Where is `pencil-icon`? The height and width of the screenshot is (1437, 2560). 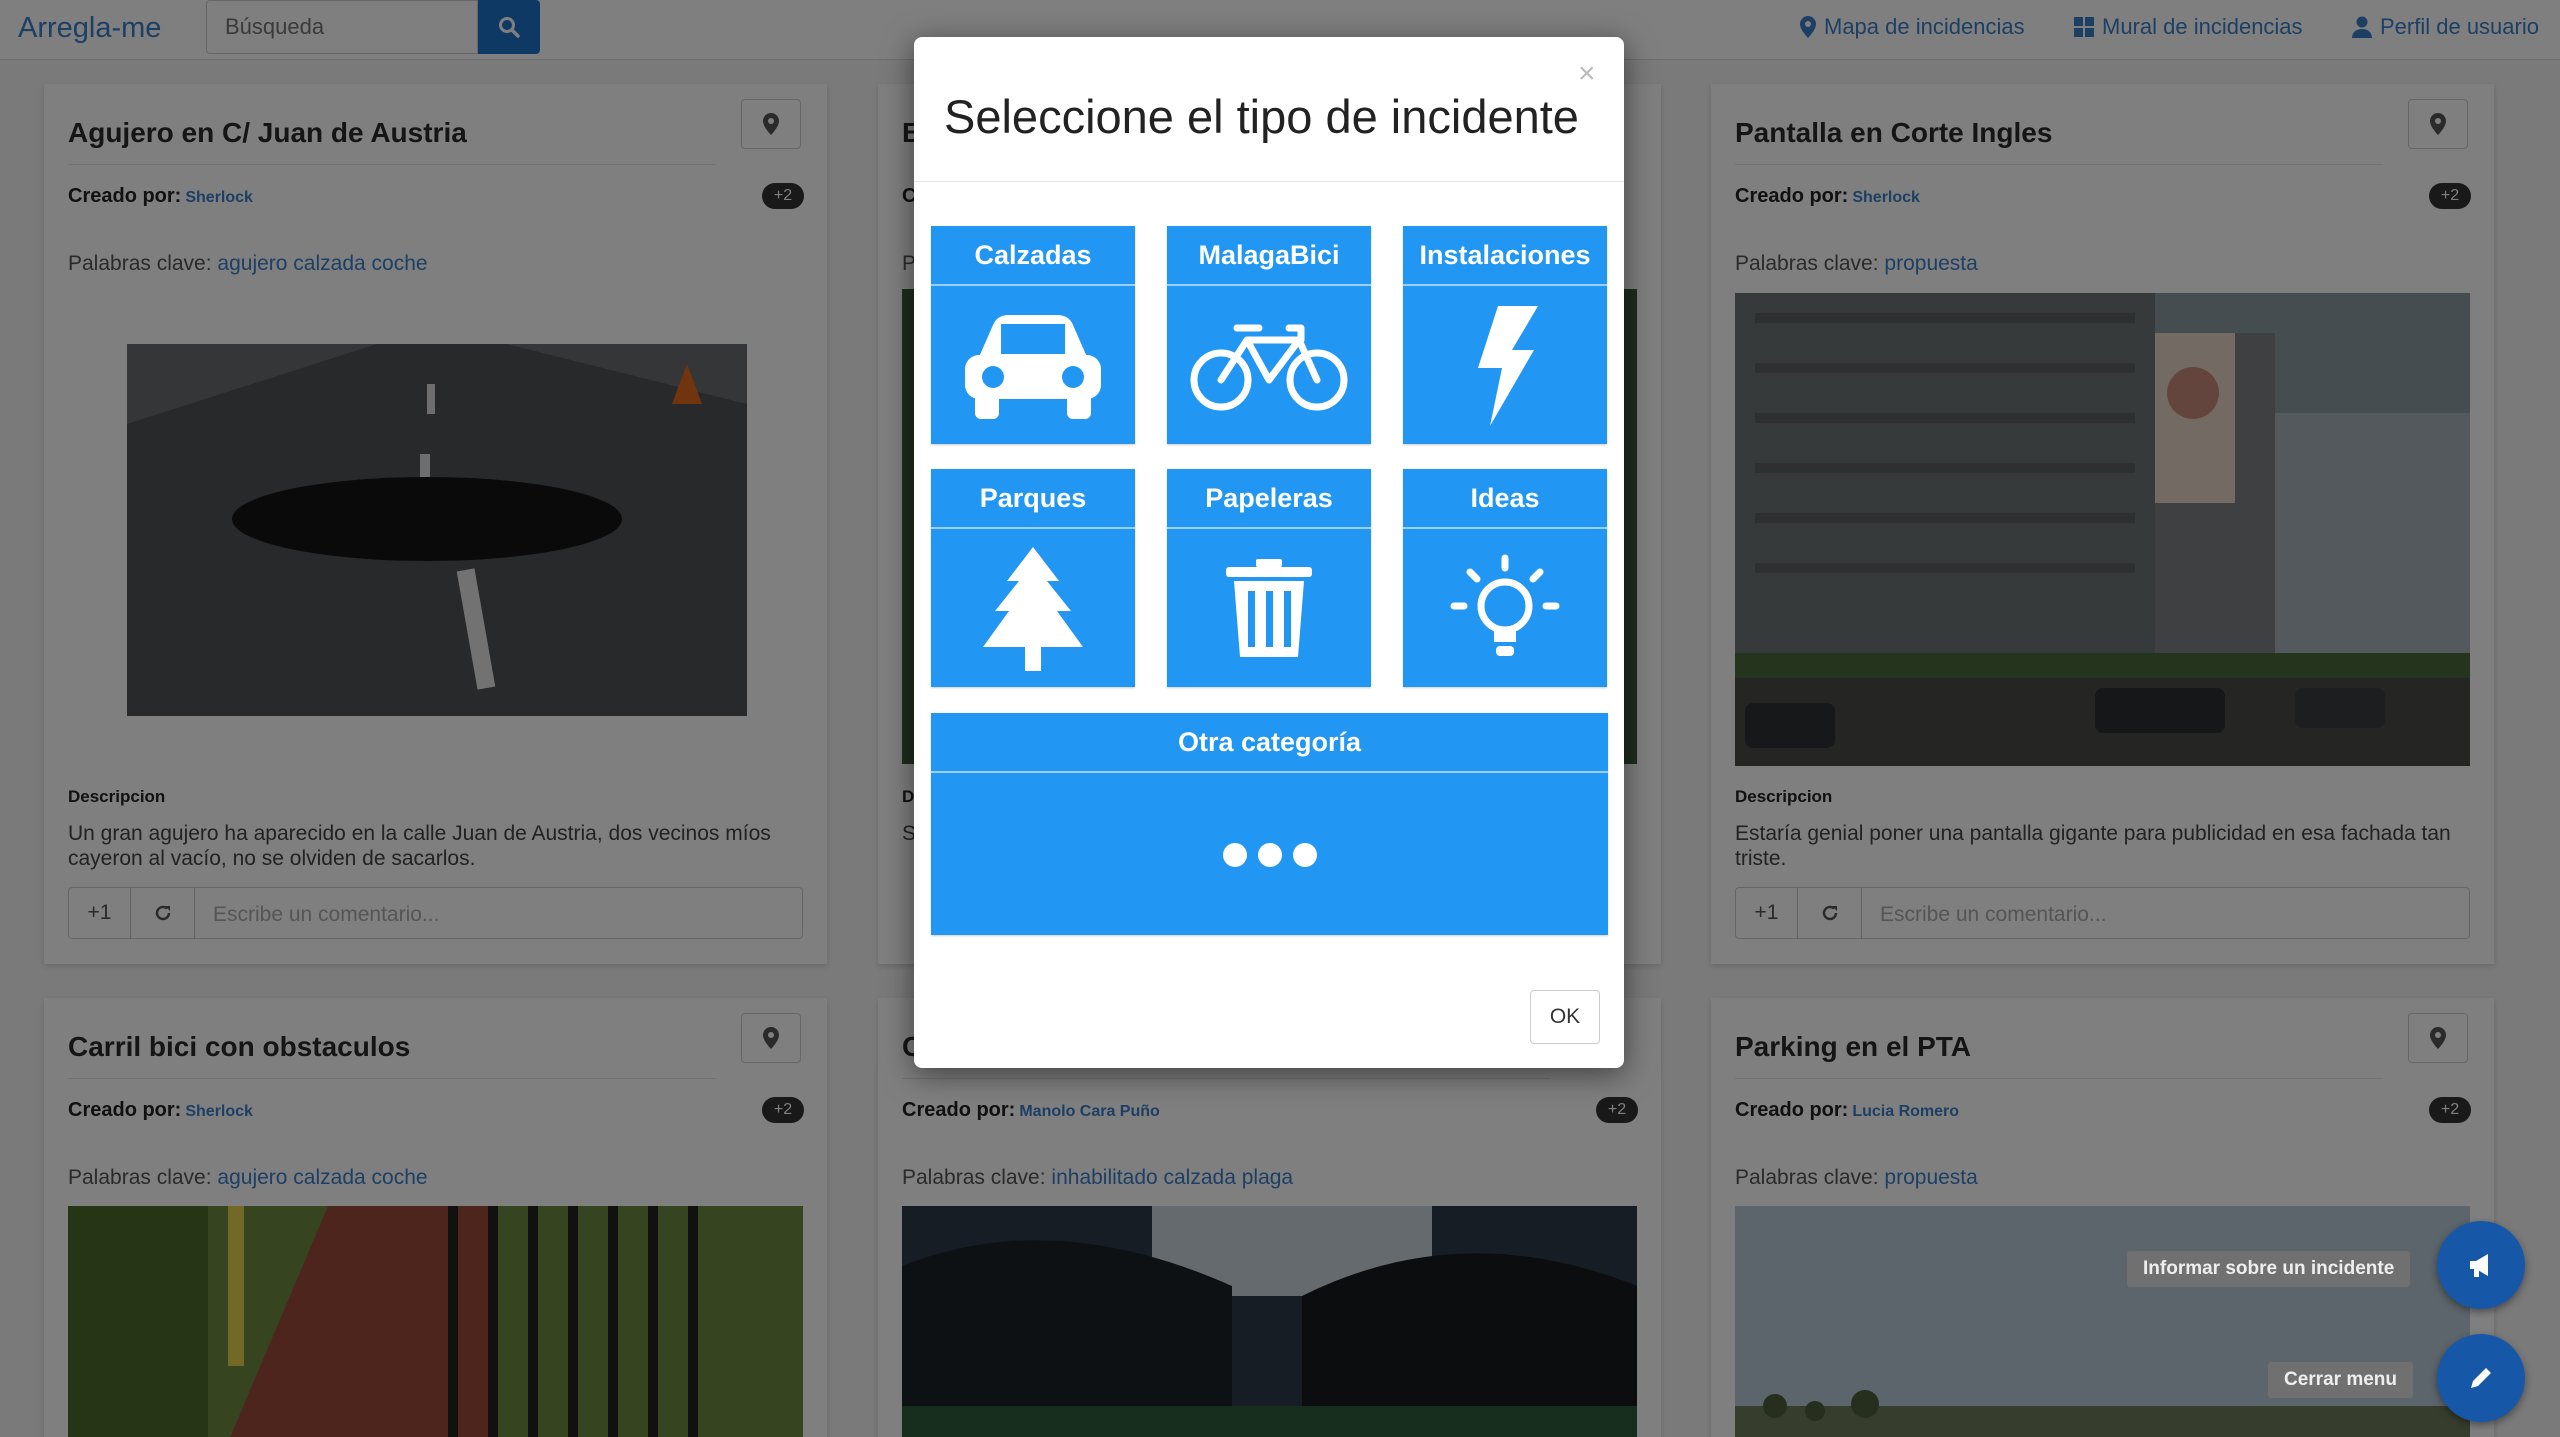 pencil-icon is located at coordinates (2481, 1378).